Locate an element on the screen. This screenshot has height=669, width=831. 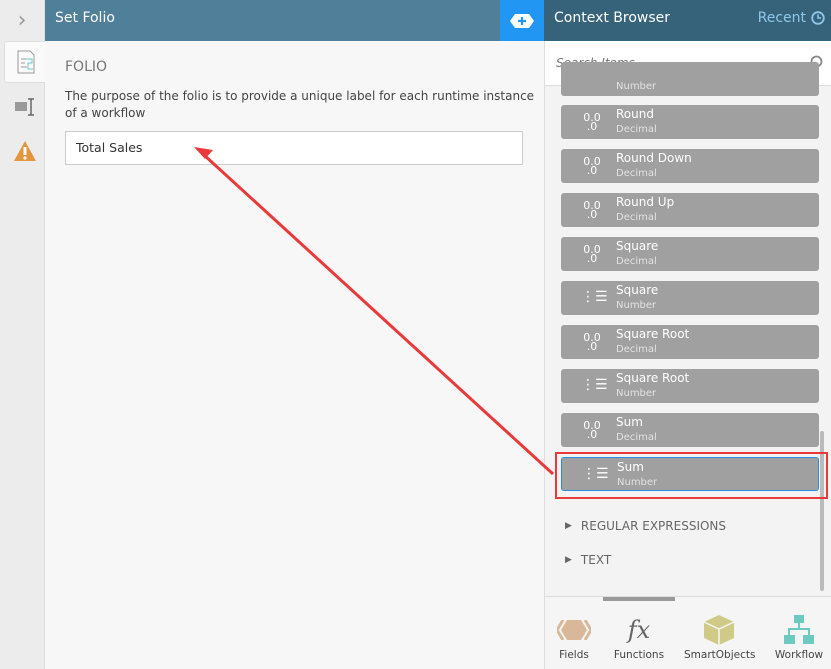
recent-button: Recent is located at coordinates (791, 18).